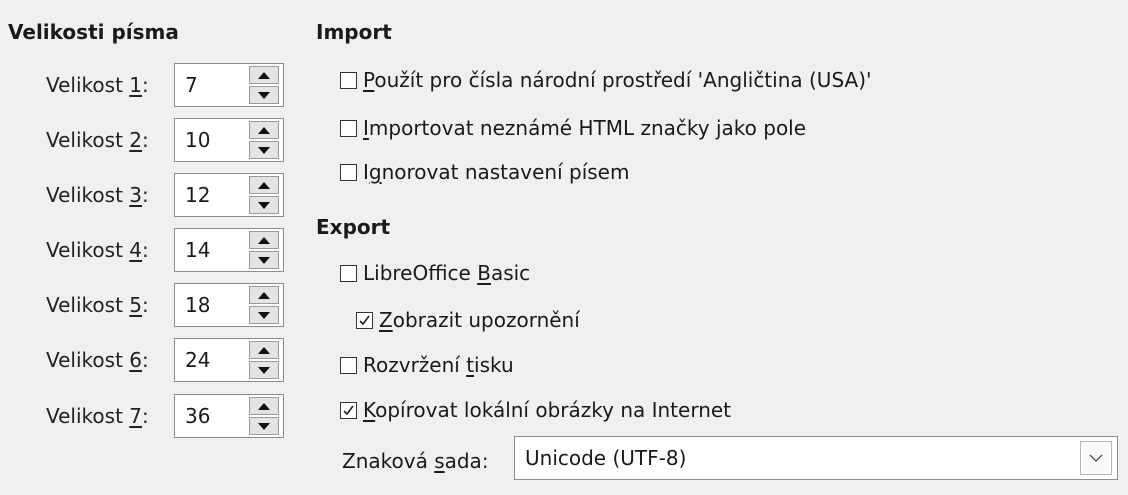 Image resolution: width=1128 pixels, height=495 pixels. What do you see at coordinates (165, 250) in the screenshot?
I see `size-row-4: Velikost 4: 14` at bounding box center [165, 250].